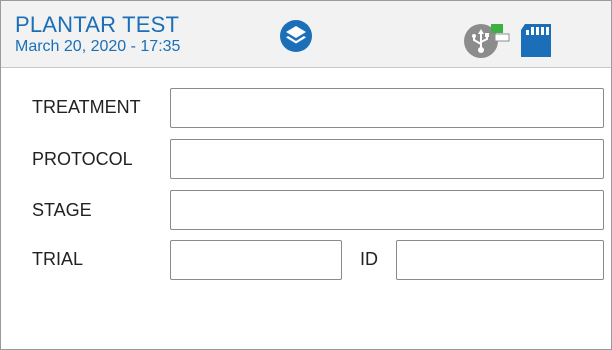 The height and width of the screenshot is (350, 612). Describe the element at coordinates (486, 40) in the screenshot. I see `usb-icon` at that location.